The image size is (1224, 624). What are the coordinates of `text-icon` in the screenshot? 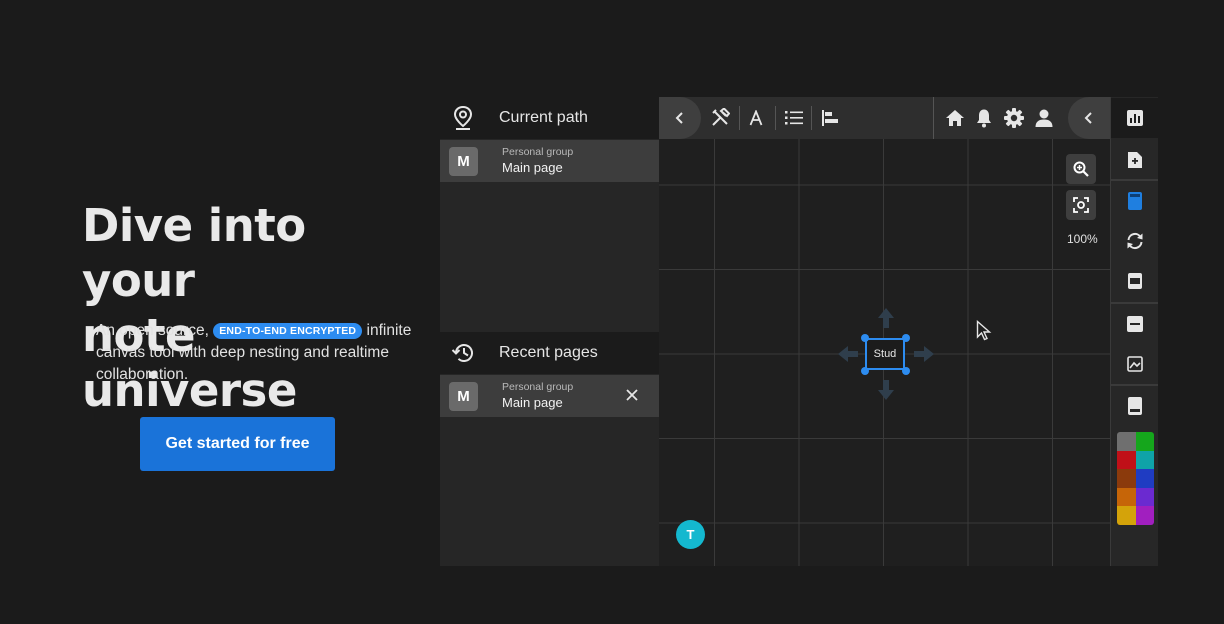 It's located at (756, 118).